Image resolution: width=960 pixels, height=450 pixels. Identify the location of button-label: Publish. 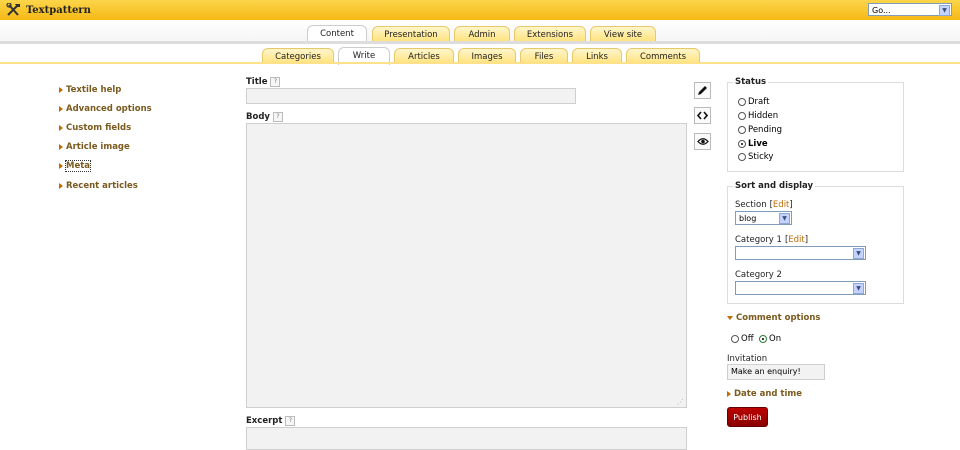
(747, 417).